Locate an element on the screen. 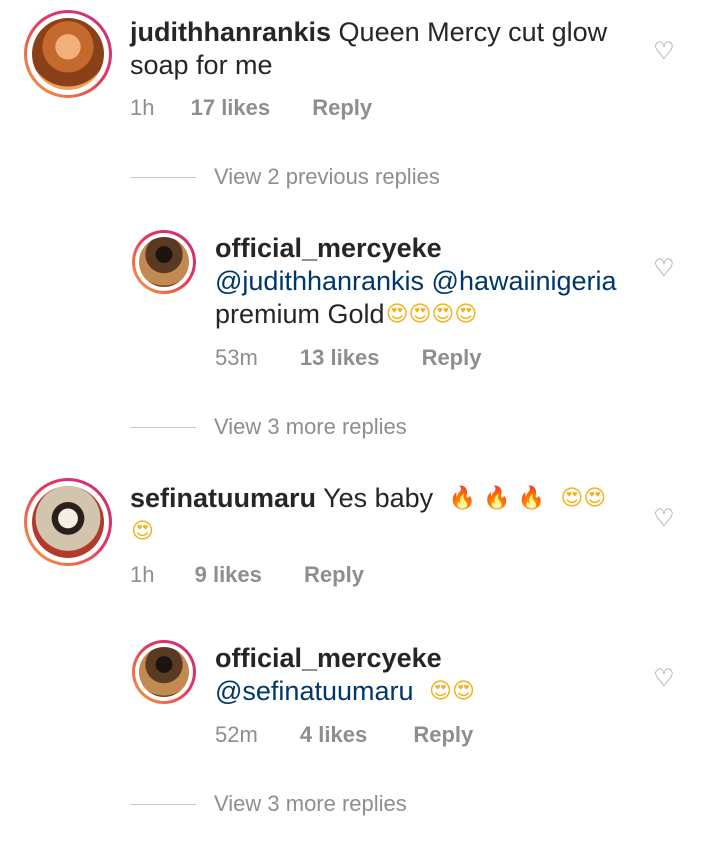 Image resolution: width=720 pixels, height=849 pixels. reply-meta: 53m 13 likes Reply is located at coordinates (348, 358).